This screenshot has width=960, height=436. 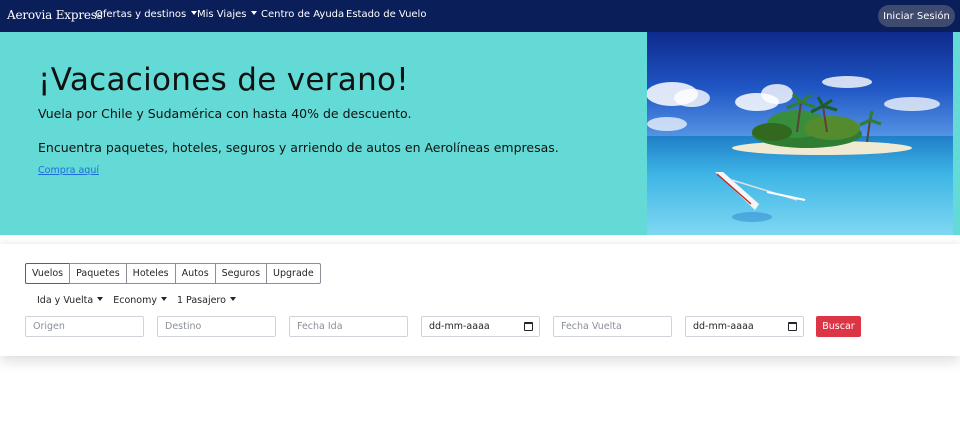 I want to click on tab-paquetes: Paquetes, so click(x=98, y=273).